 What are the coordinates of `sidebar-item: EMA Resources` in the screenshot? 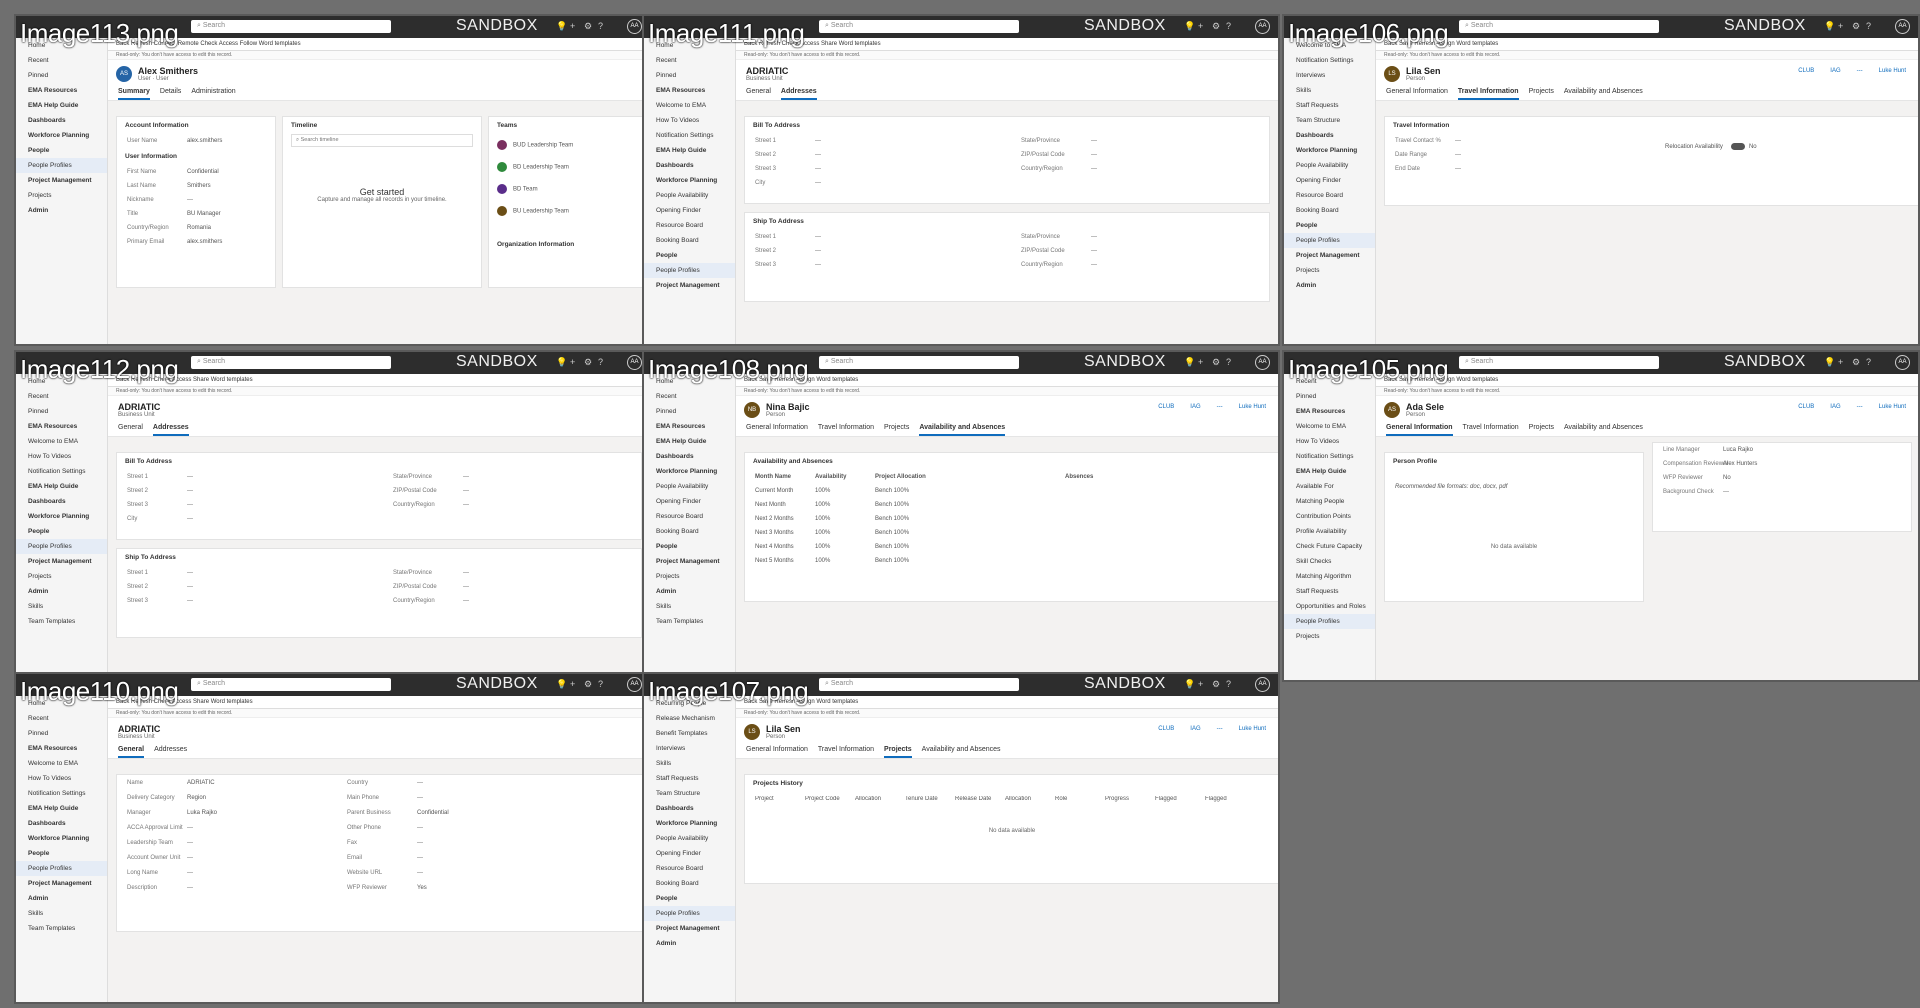 It's located at (61, 426).